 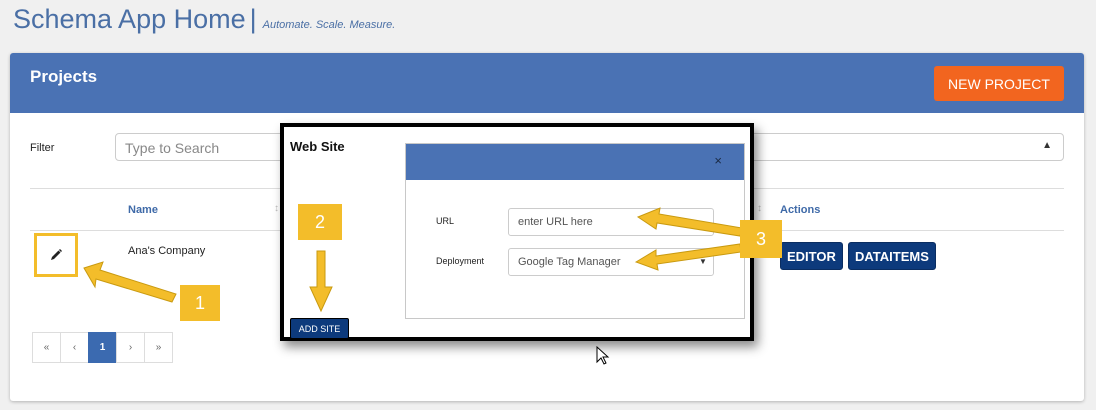 What do you see at coordinates (689, 222) in the screenshot?
I see `arrow-to-url` at bounding box center [689, 222].